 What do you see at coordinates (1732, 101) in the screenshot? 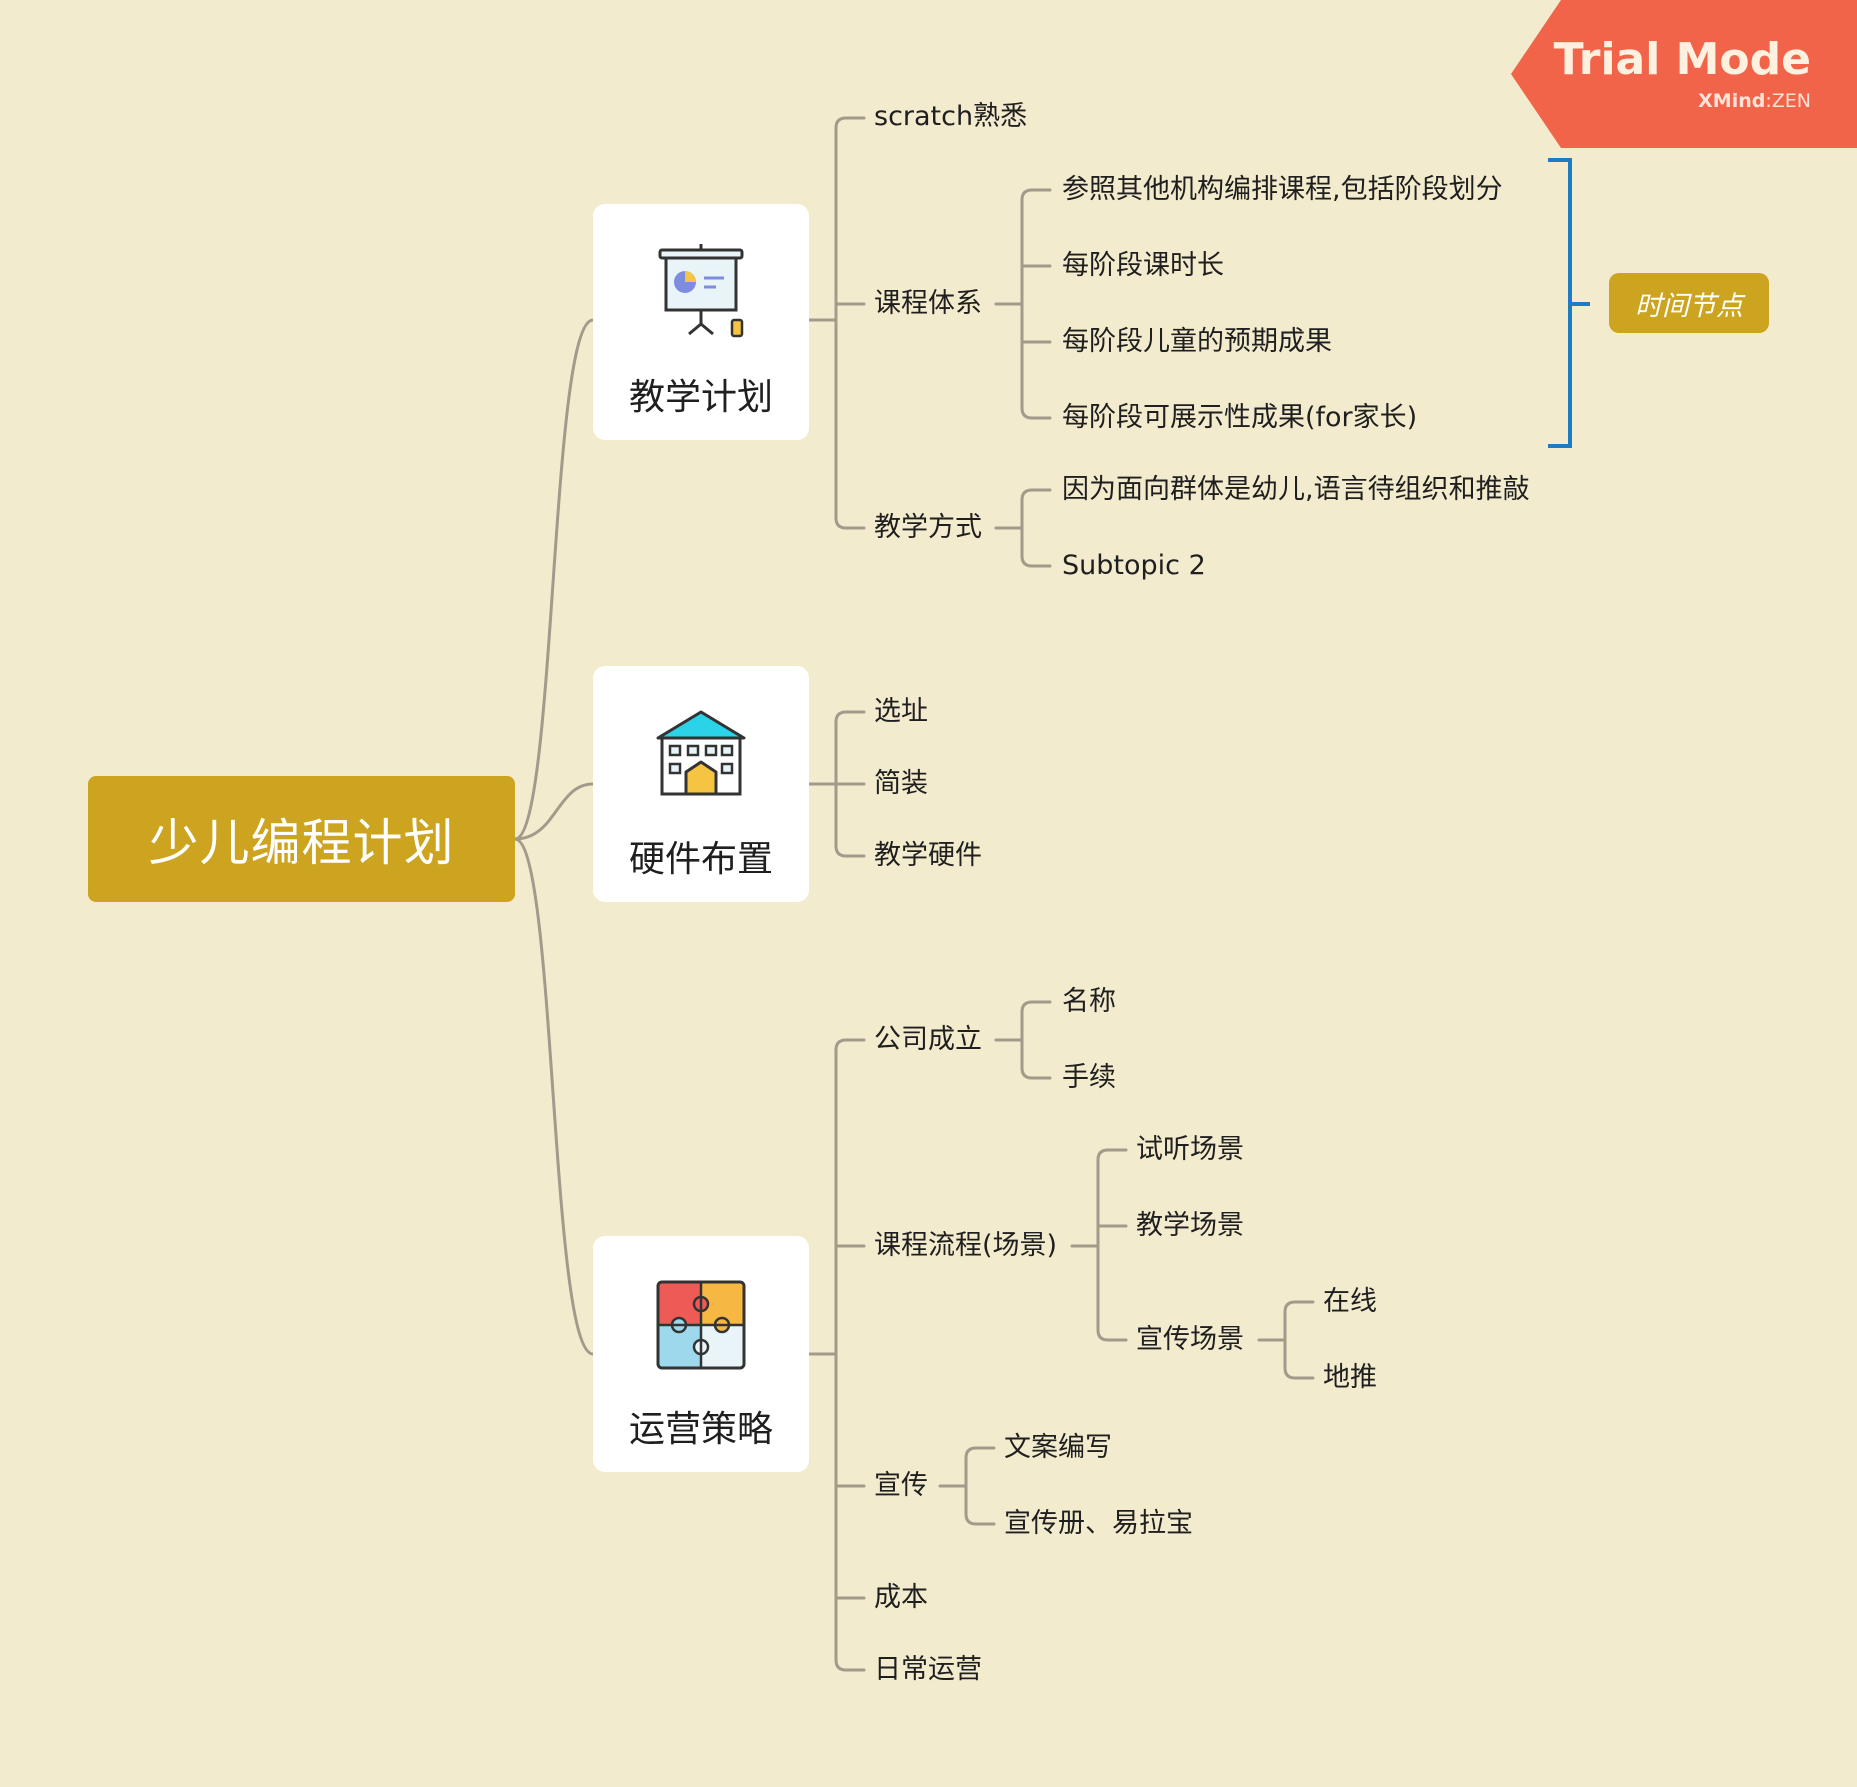
I see `brand-name: XMind` at bounding box center [1732, 101].